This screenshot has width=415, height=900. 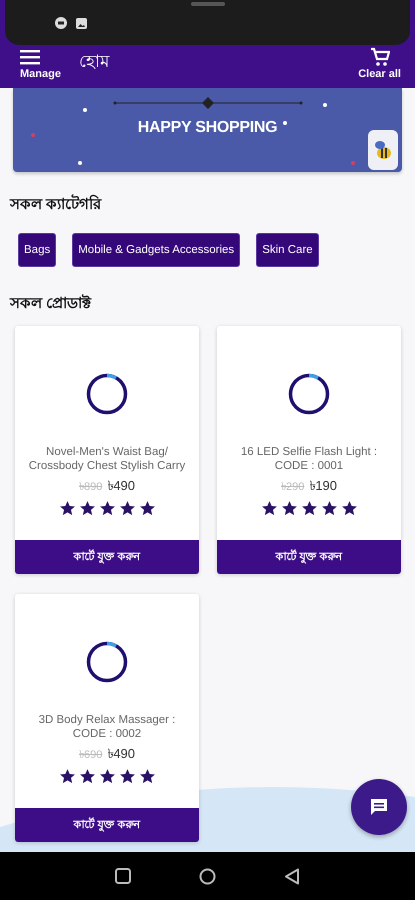 I want to click on product-card: 3D Body Relax Massager : CODE : 0002 ৳690 ৳490 কার্টে যুক্ত করুন, so click(x=107, y=718).